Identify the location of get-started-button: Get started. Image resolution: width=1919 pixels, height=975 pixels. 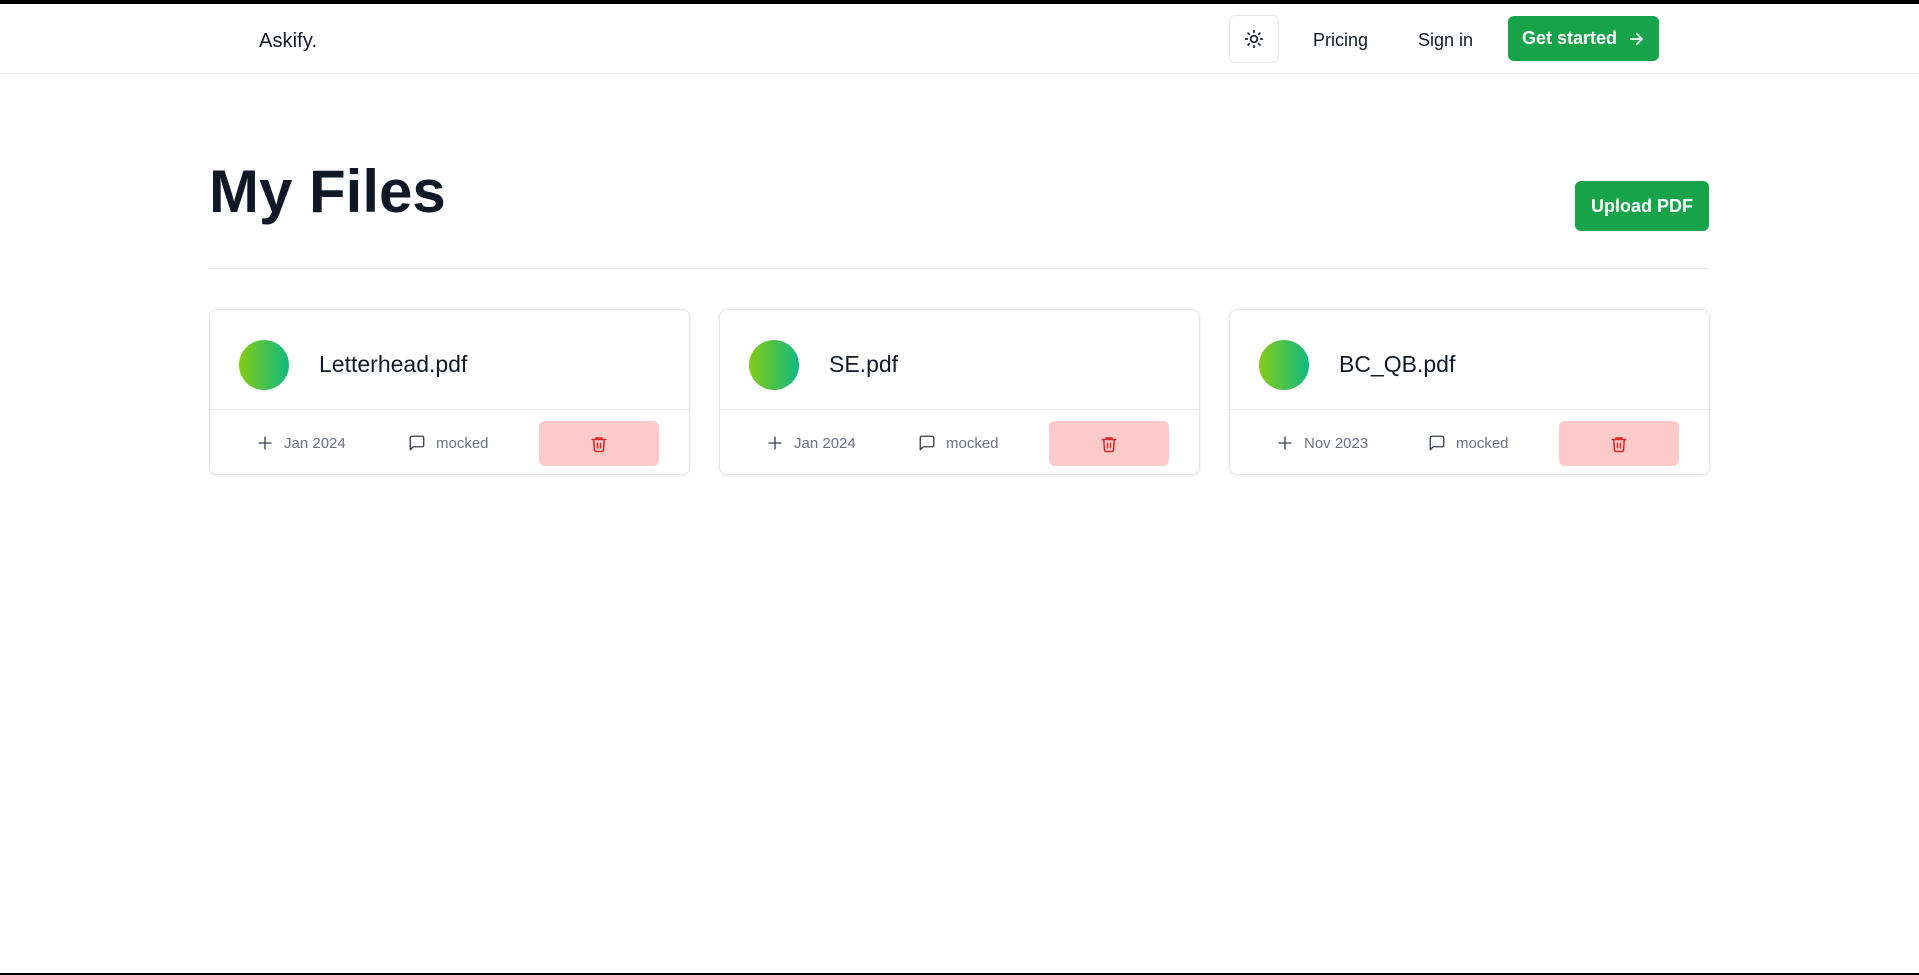
(1583, 38).